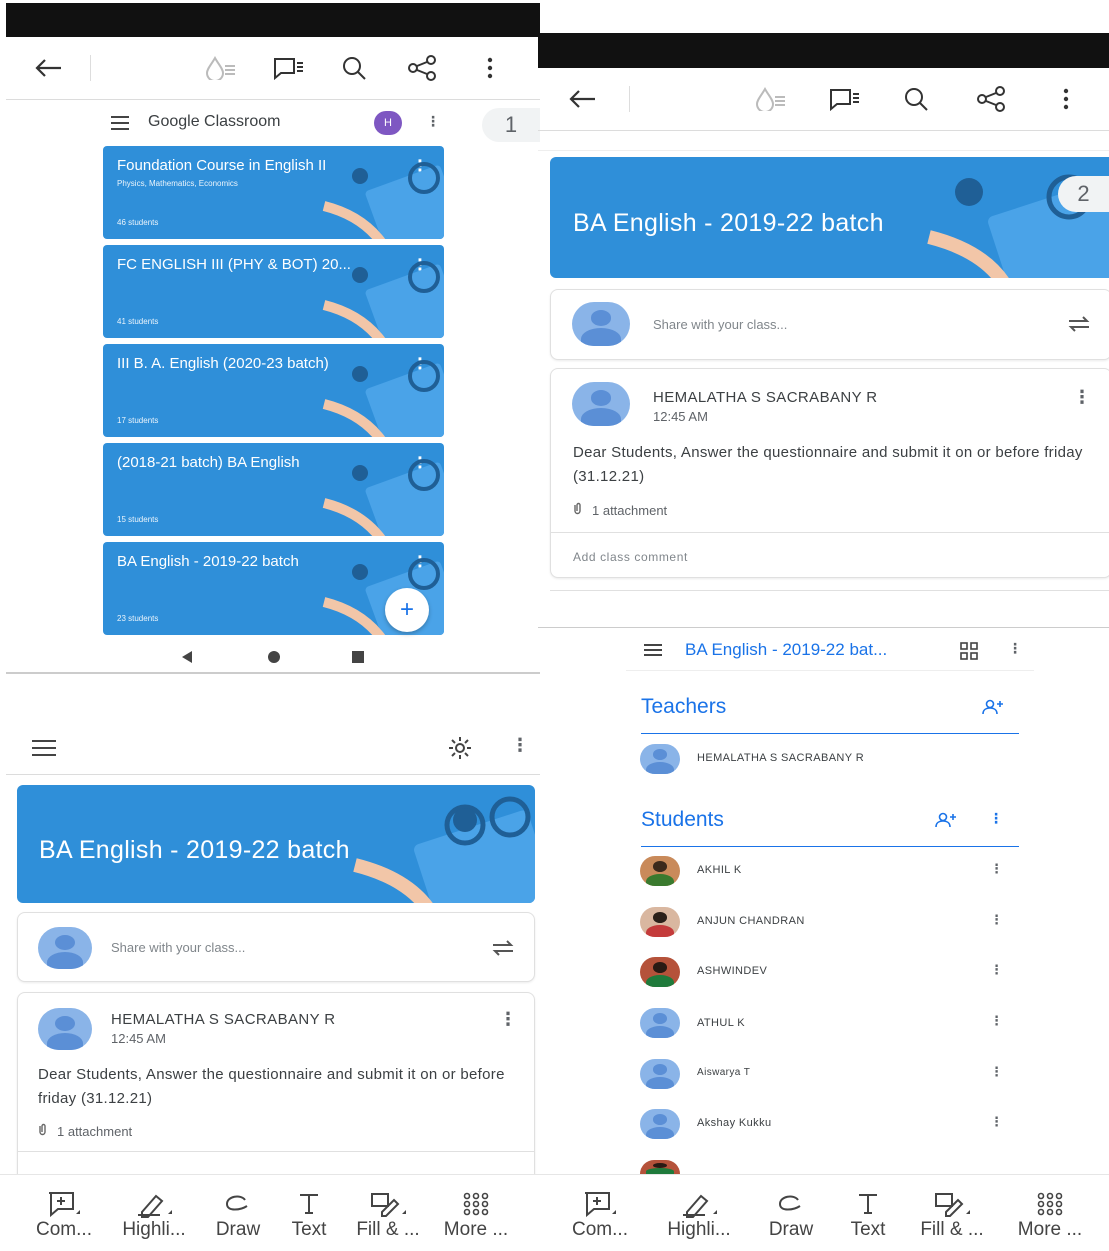 This screenshot has width=1109, height=1251. I want to click on paperclip-icon, so click(42, 1131).